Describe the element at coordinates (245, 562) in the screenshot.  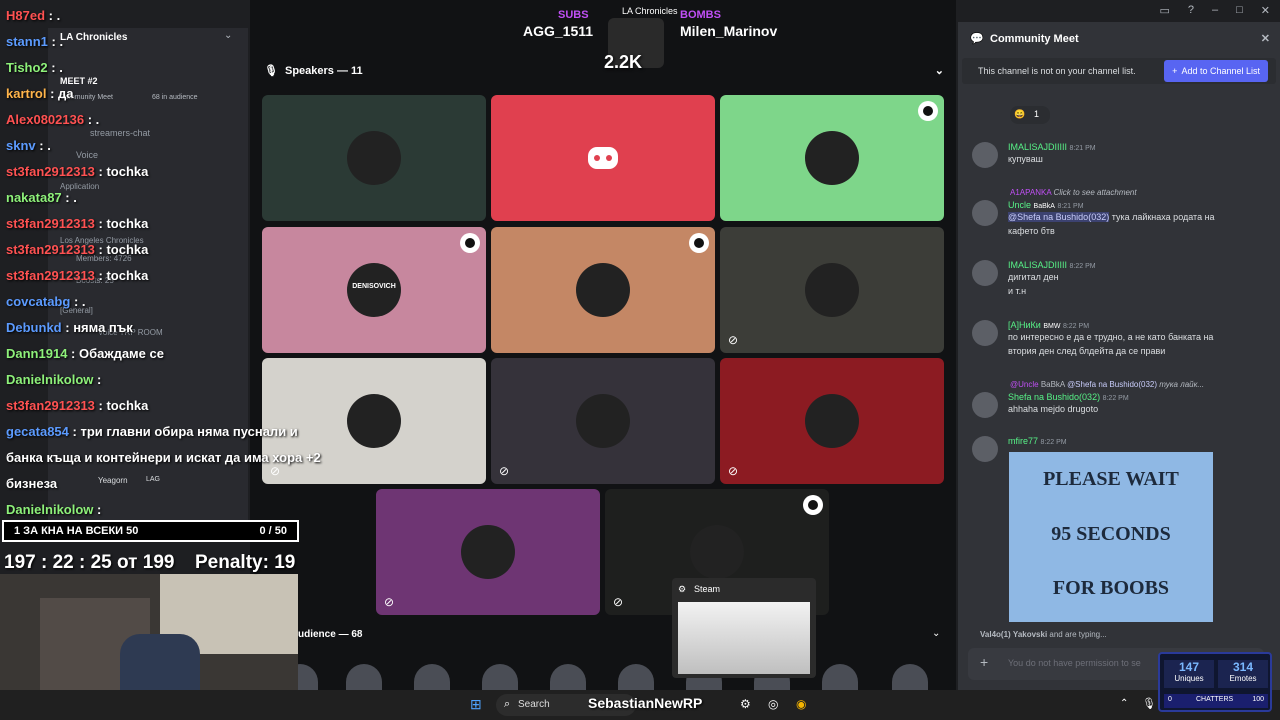
I see `penalty-counter: Penalty: 19` at that location.